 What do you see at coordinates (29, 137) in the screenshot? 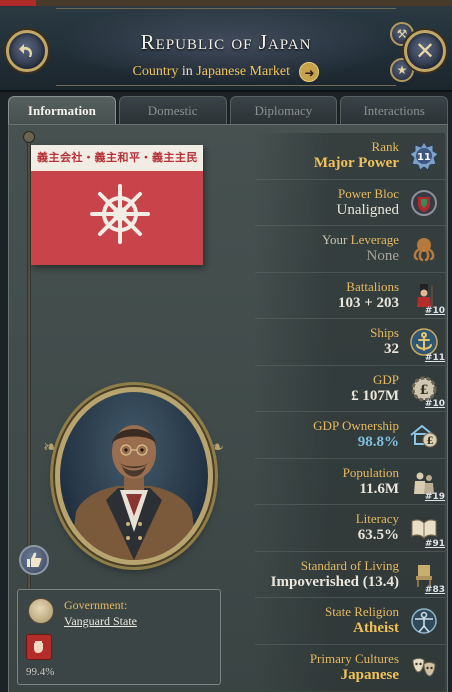
I see `flagpole-cap` at bounding box center [29, 137].